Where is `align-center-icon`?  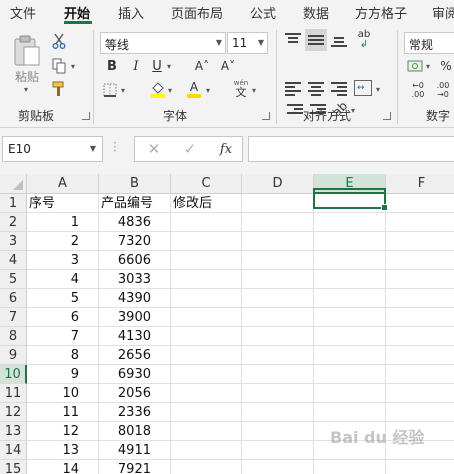
align-center-icon is located at coordinates (316, 89).